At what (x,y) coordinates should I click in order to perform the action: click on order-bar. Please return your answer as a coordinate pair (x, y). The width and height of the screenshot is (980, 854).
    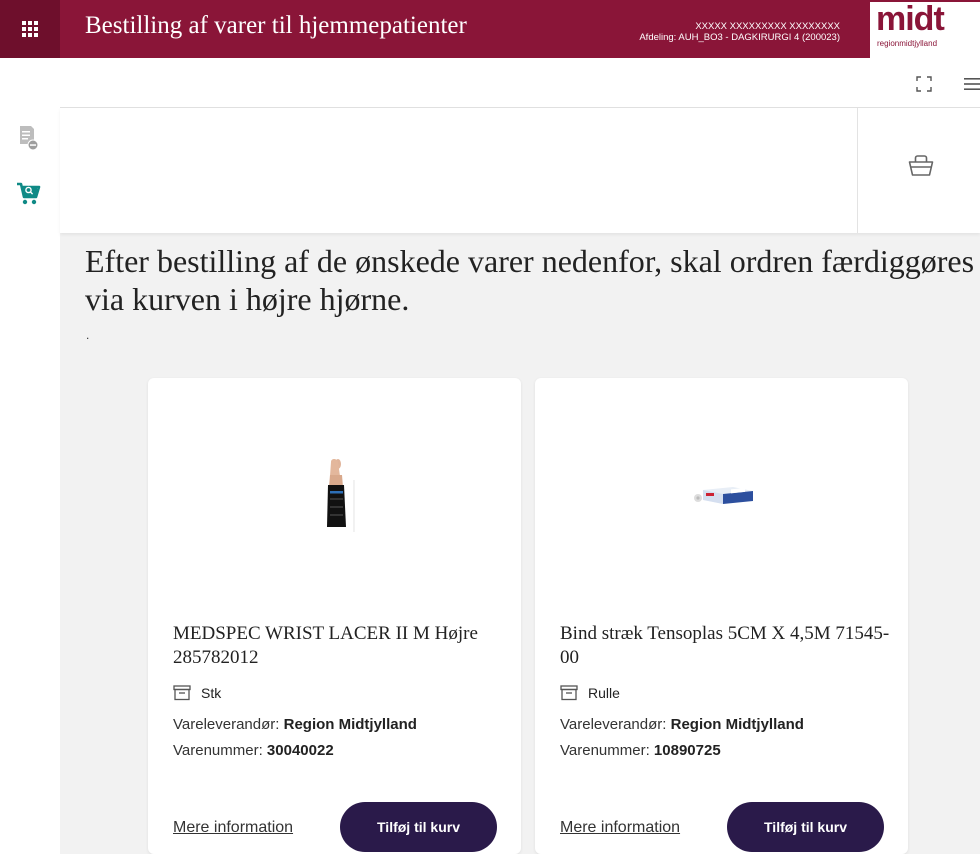
    Looking at the image, I should click on (520, 170).